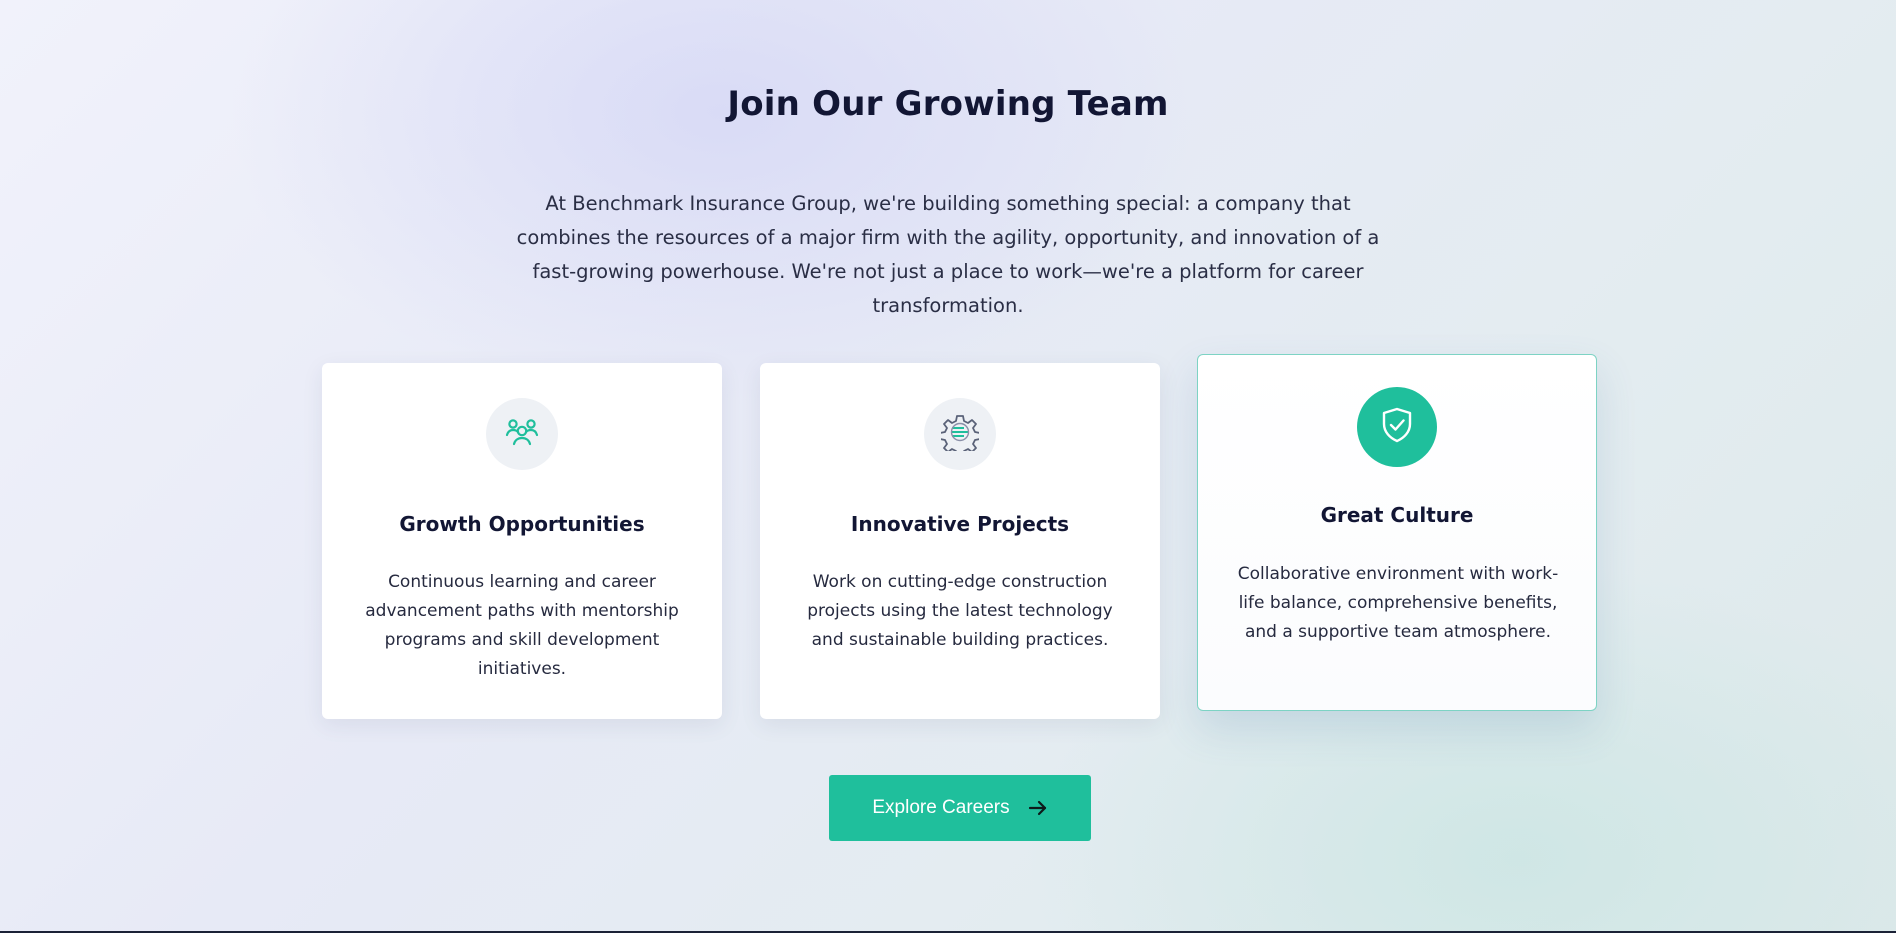 The width and height of the screenshot is (1896, 933). I want to click on team-icon, so click(522, 434).